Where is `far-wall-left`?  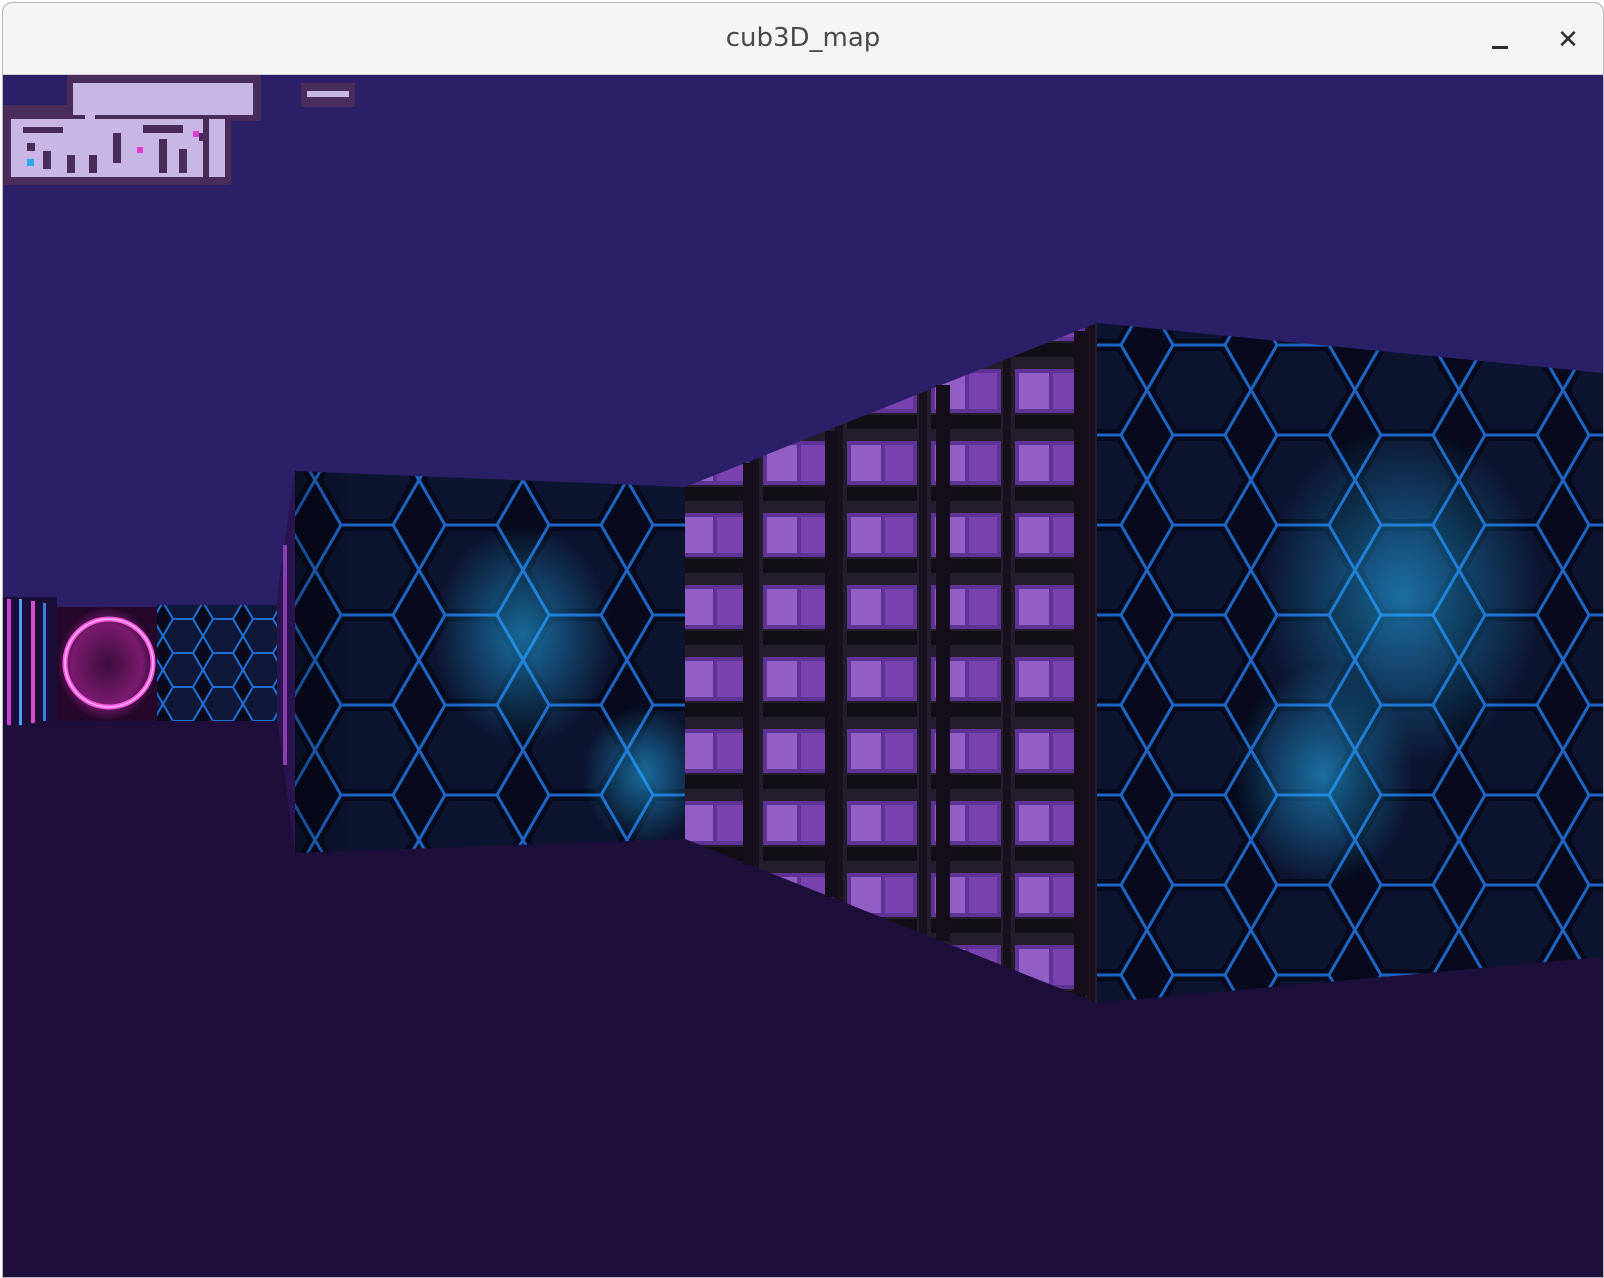 far-wall-left is located at coordinates (30, 662).